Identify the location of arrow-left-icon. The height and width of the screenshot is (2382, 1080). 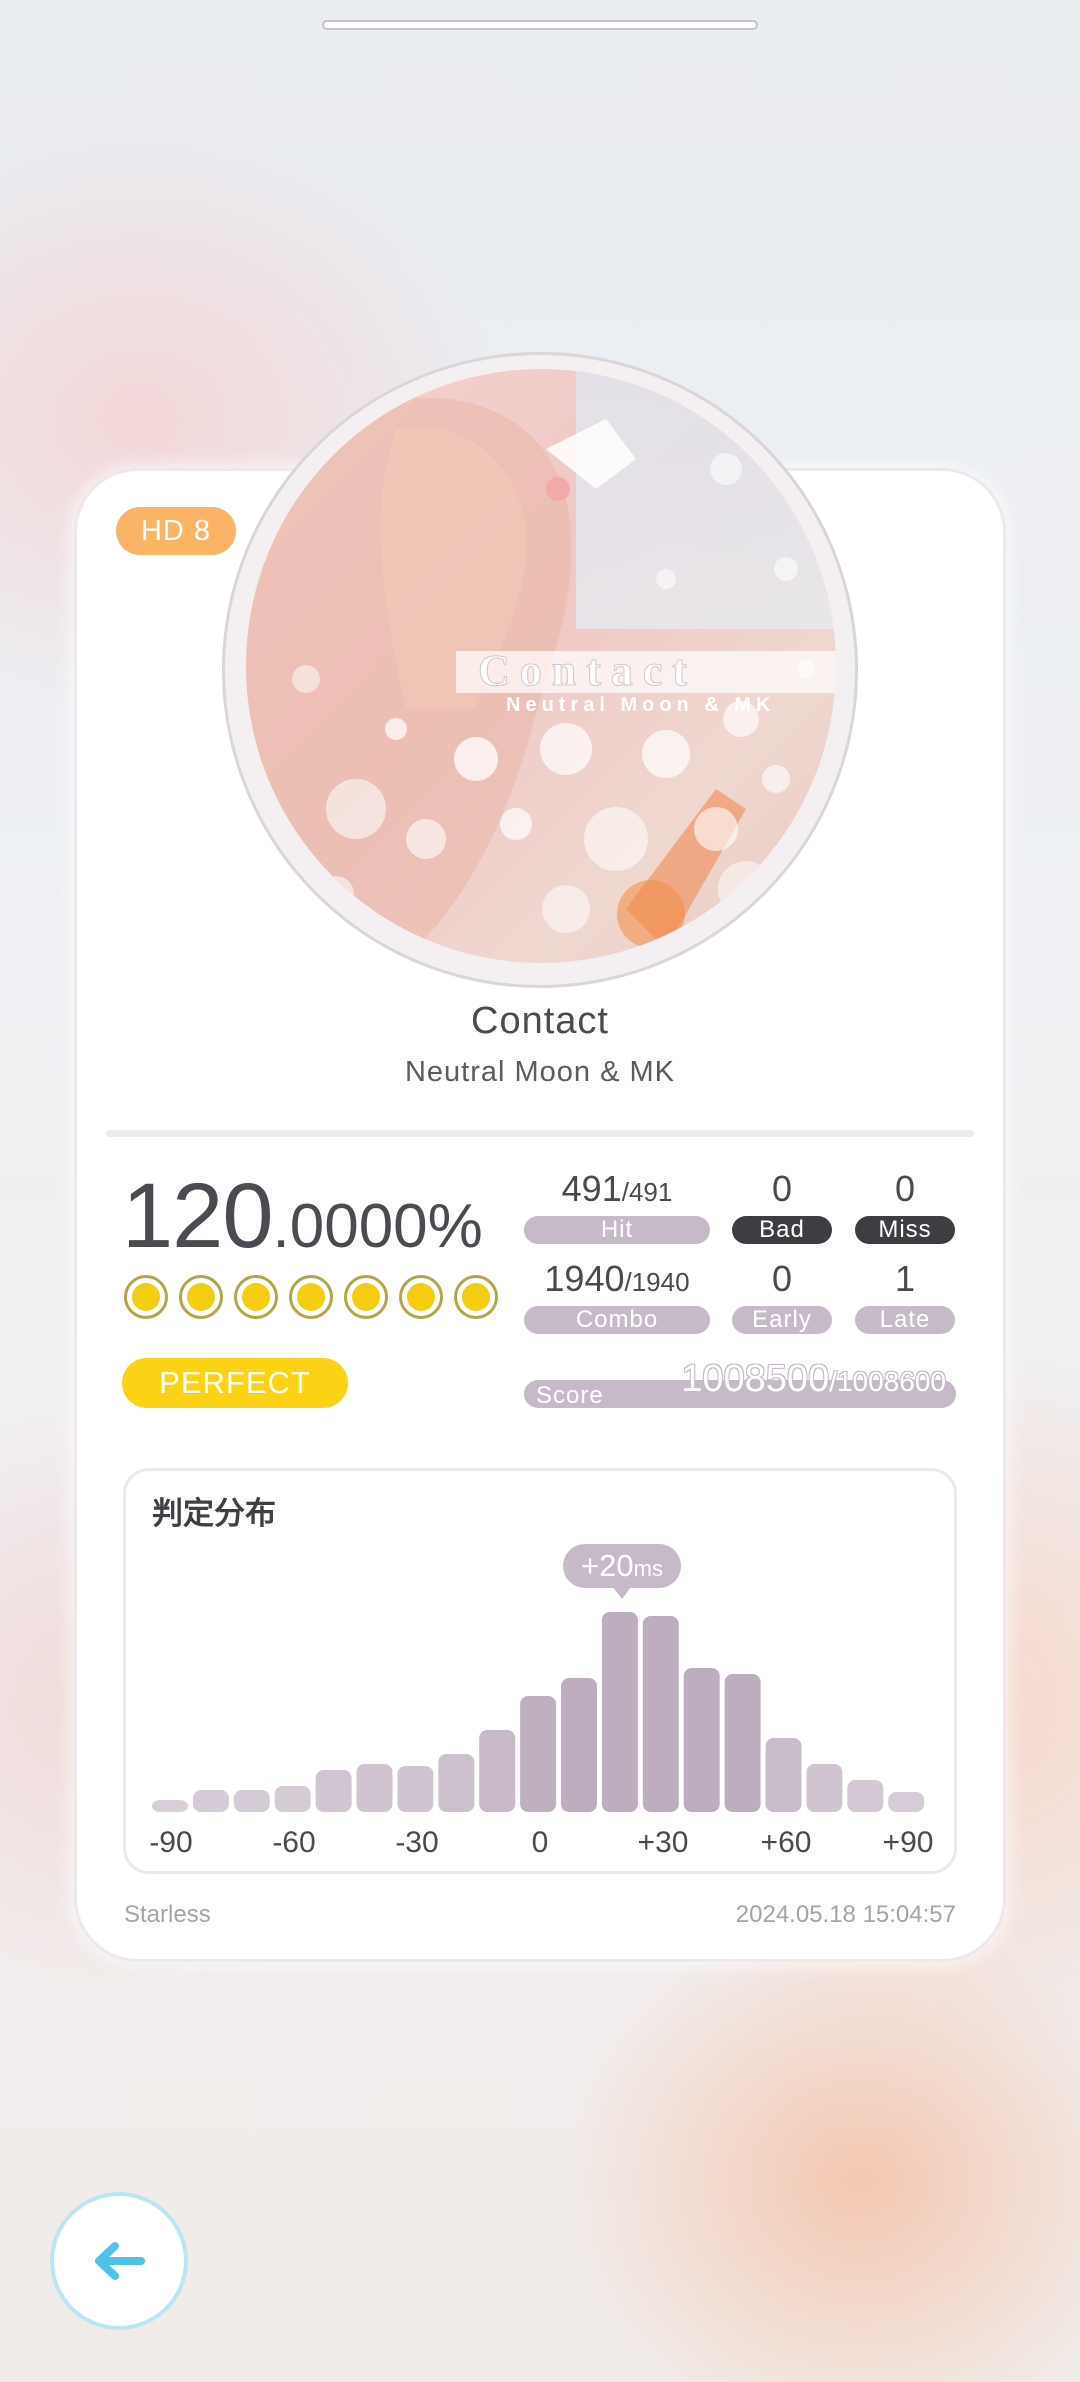
(120, 2261).